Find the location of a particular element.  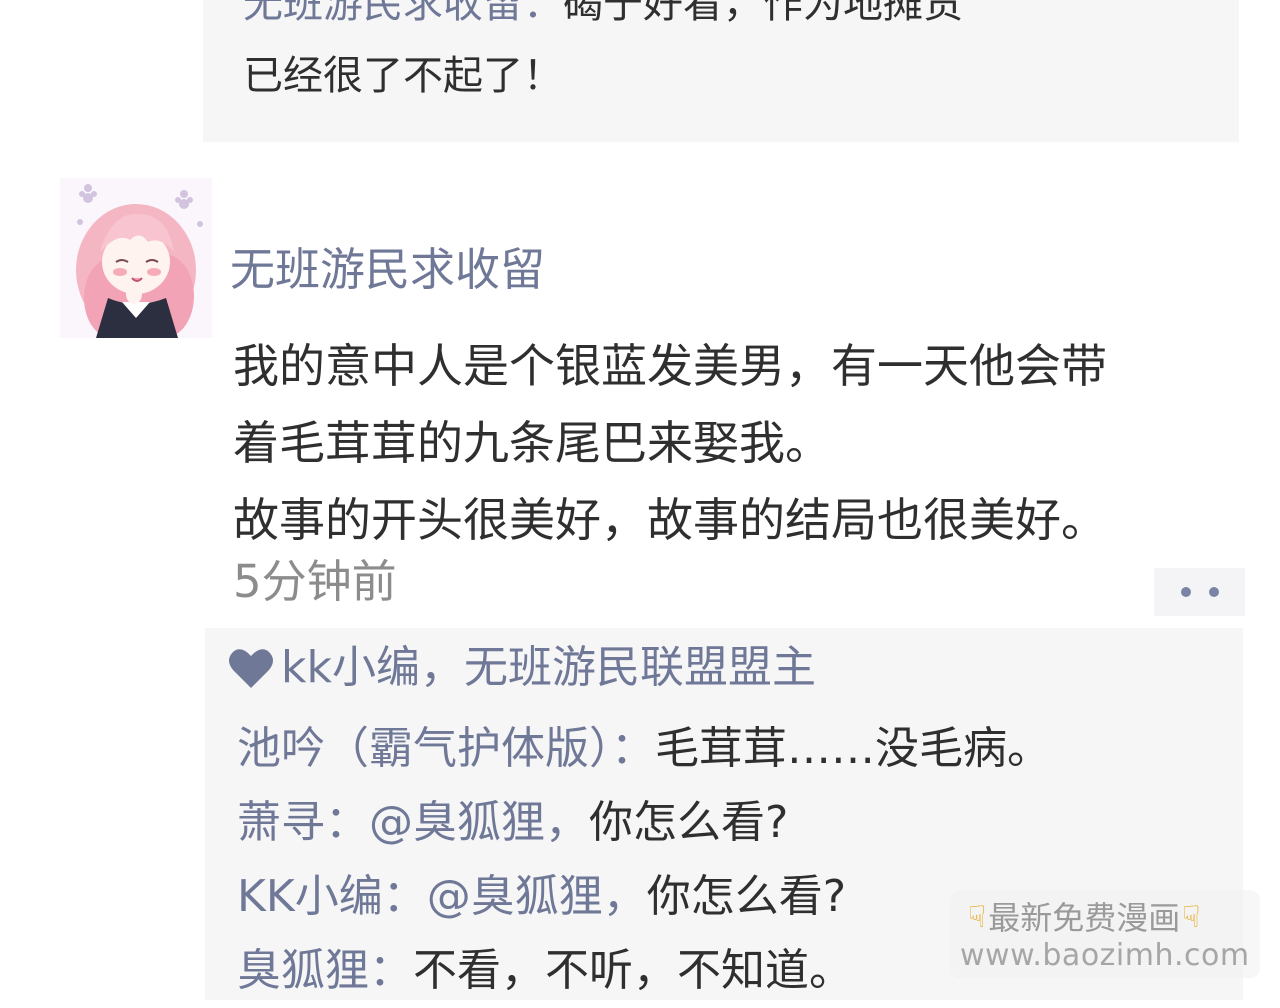

previous-reply-text-line1: 碣于好看，作为地摊货 is located at coordinates (763, 13).